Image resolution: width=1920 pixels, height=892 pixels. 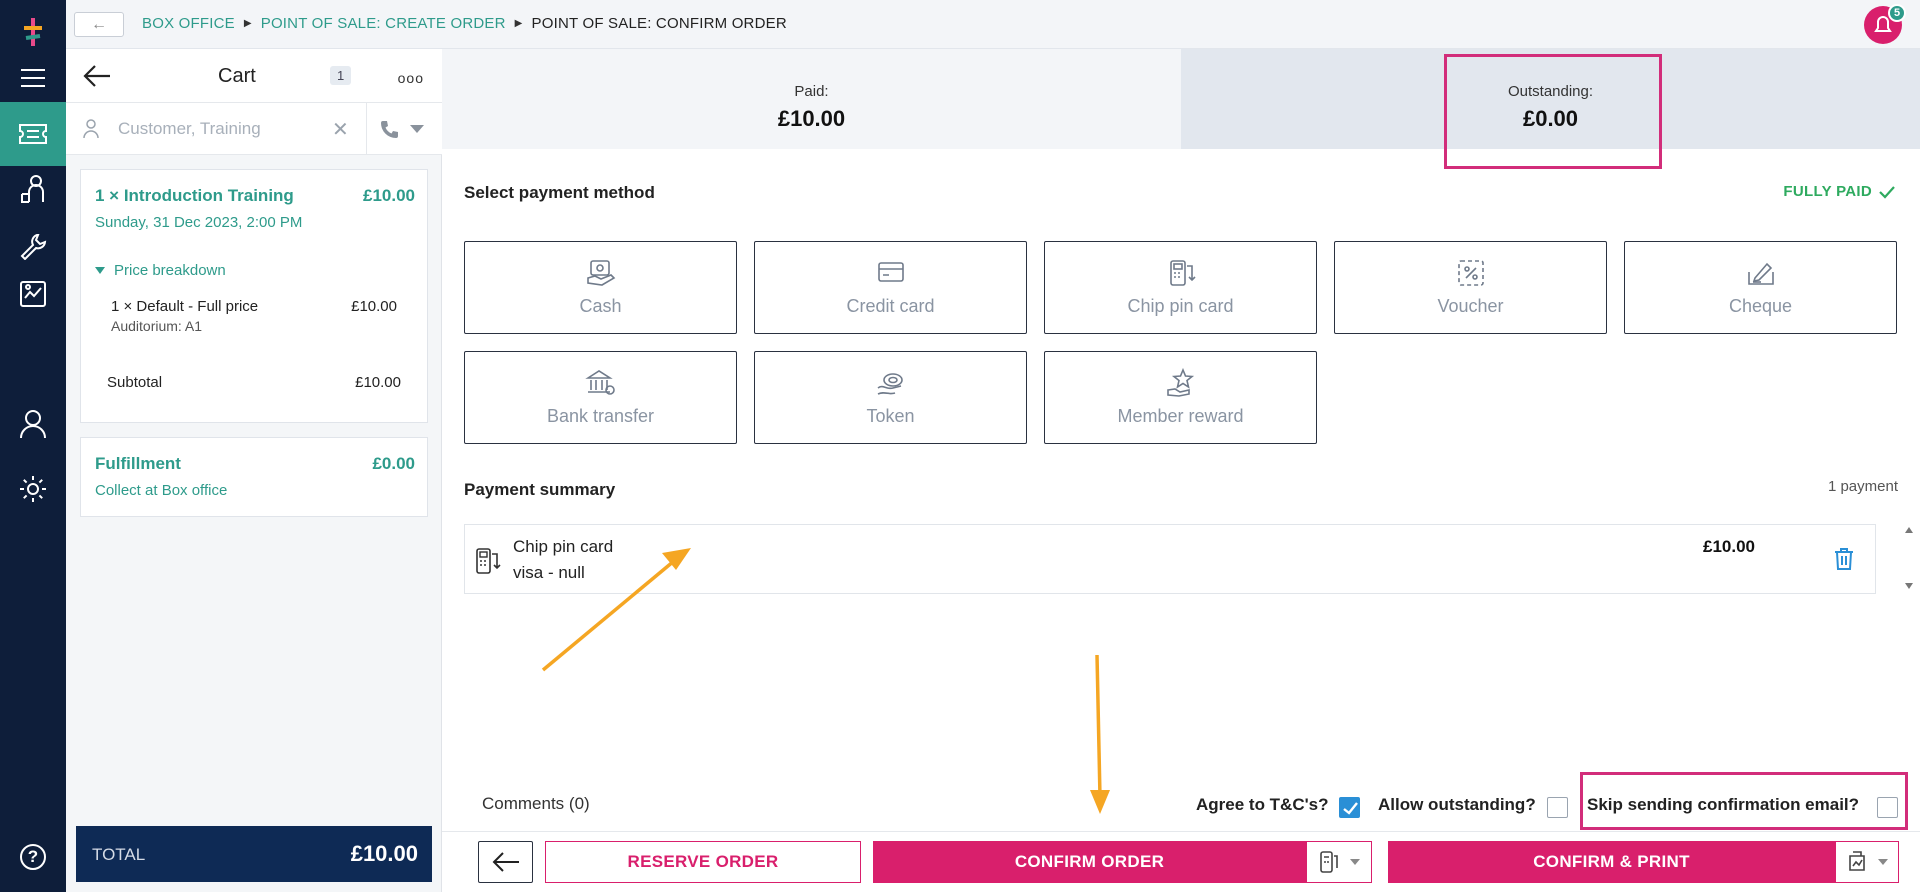 What do you see at coordinates (138, 464) in the screenshot?
I see `fulfillment-title: Fulfillment` at bounding box center [138, 464].